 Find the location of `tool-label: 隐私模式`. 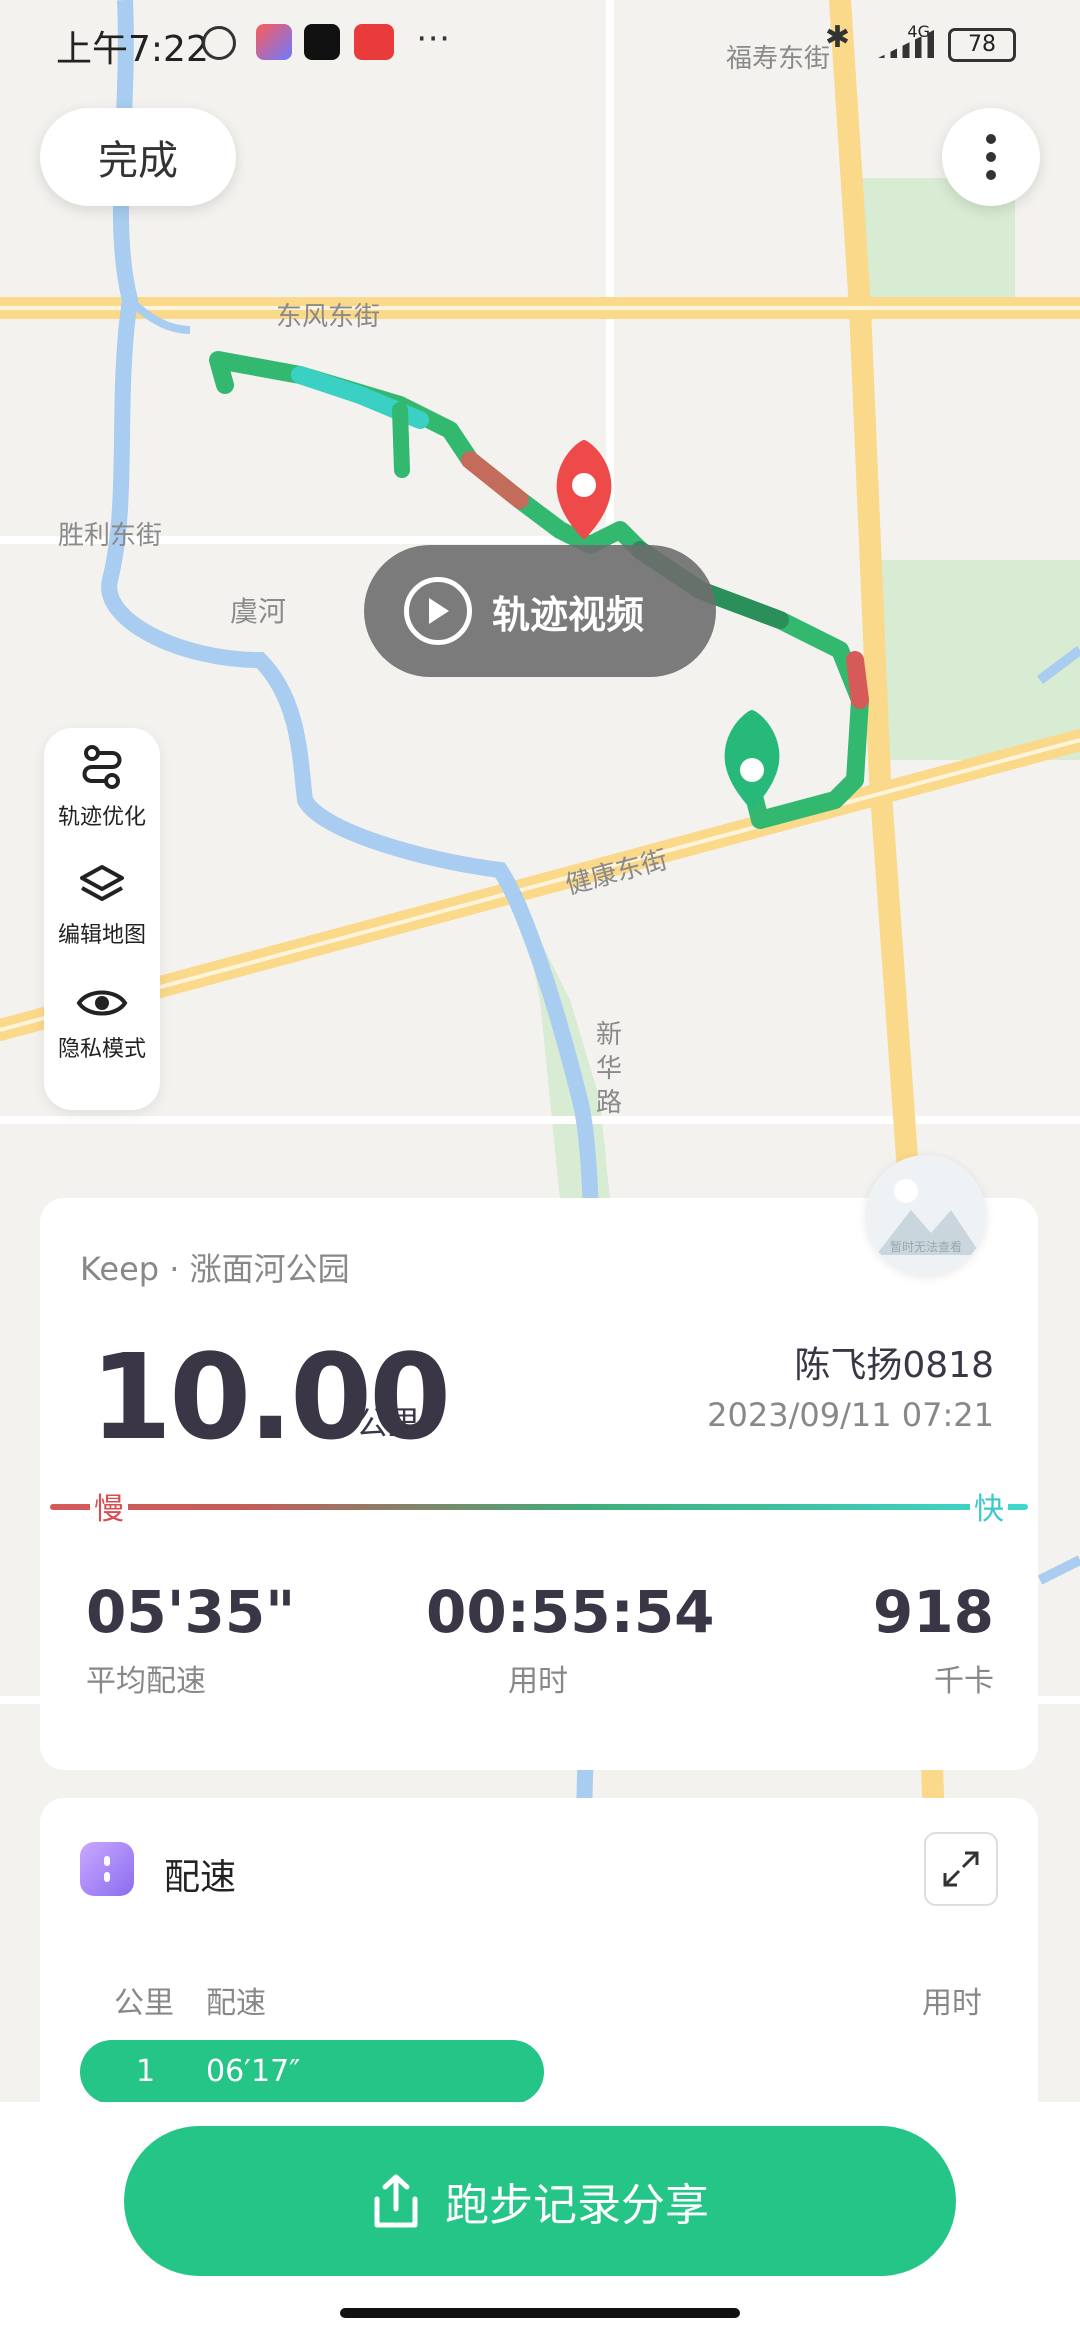

tool-label: 隐私模式 is located at coordinates (101, 1049).